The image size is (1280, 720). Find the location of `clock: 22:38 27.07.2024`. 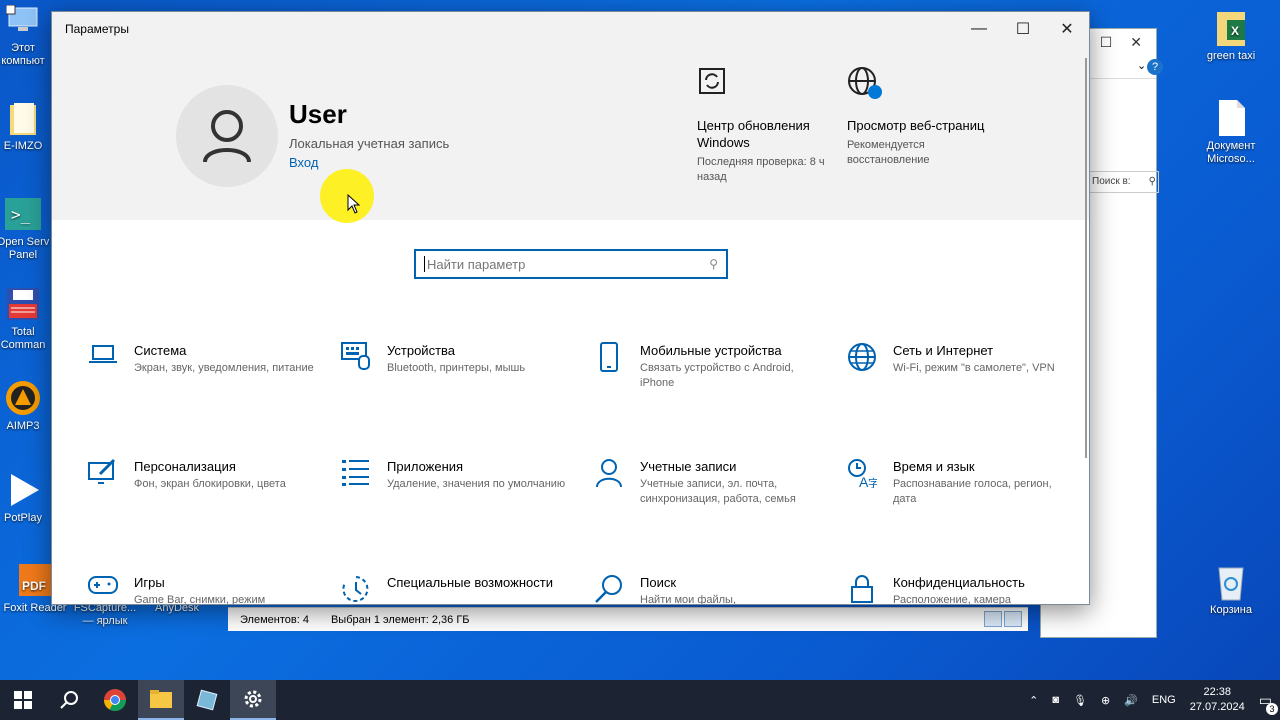

clock: 22:38 27.07.2024 is located at coordinates (1217, 700).